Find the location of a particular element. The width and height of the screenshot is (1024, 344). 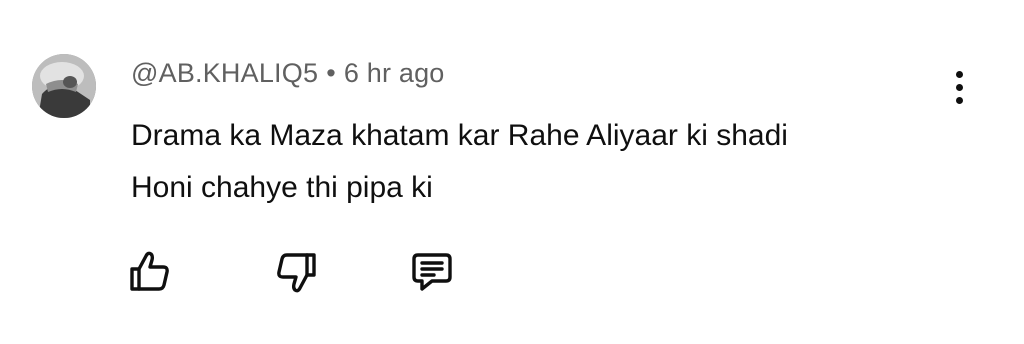

reply-button is located at coordinates (432, 272).